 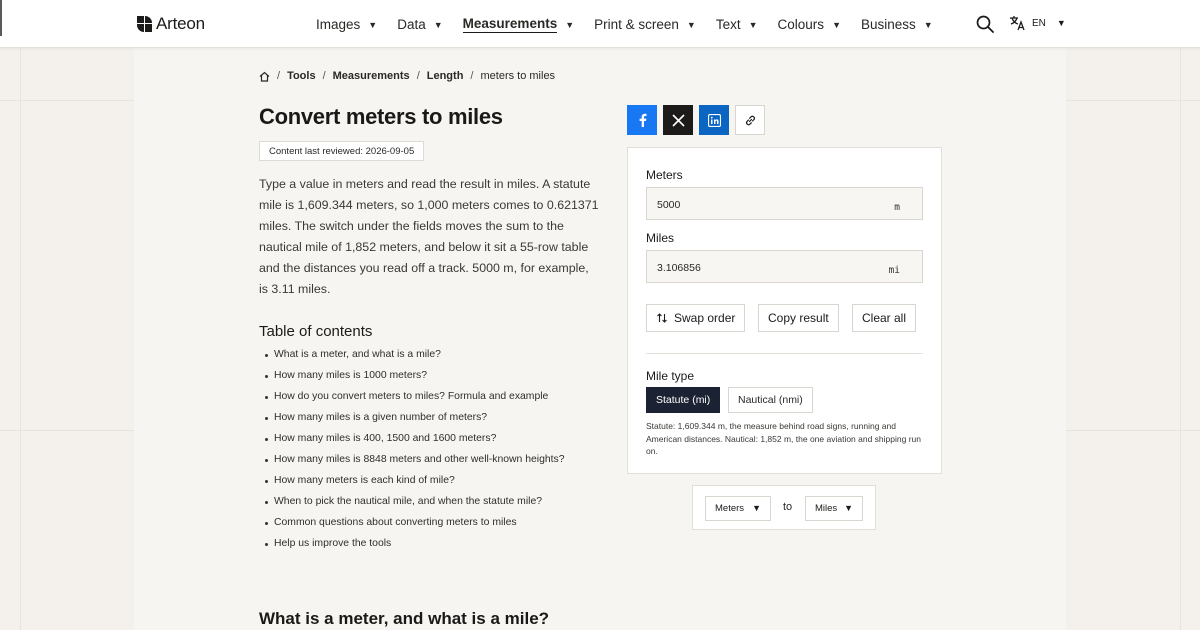 I want to click on statute-mile-option: Statute (mi), so click(x=683, y=400).